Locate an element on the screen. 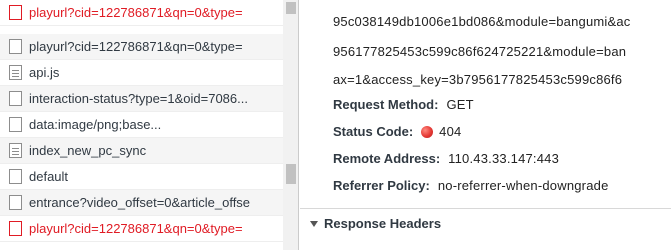 The image size is (671, 250). request-url-line: 95c038149db1006e1bd086&module=bangumi&ac is located at coordinates (482, 21).